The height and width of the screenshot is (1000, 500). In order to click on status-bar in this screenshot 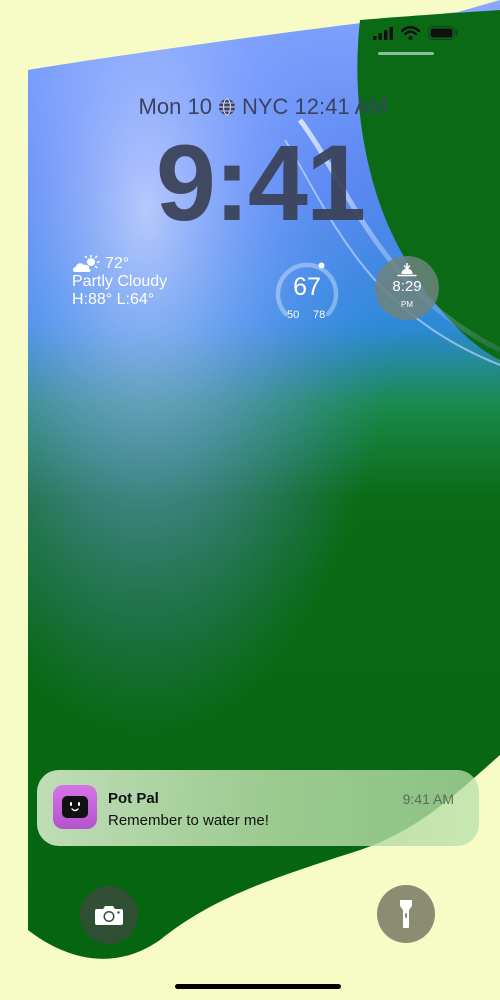, I will do `click(415, 33)`.